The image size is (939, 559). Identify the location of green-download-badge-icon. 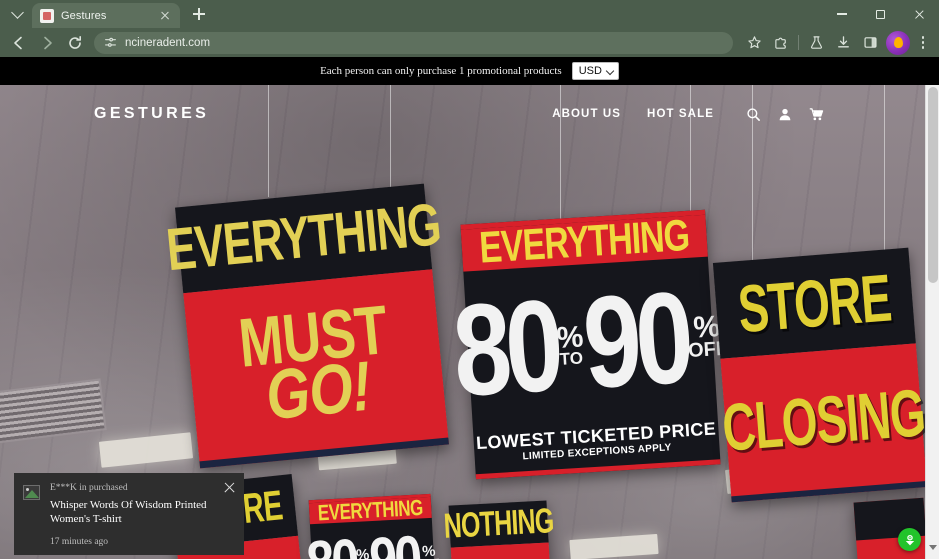
(909, 539).